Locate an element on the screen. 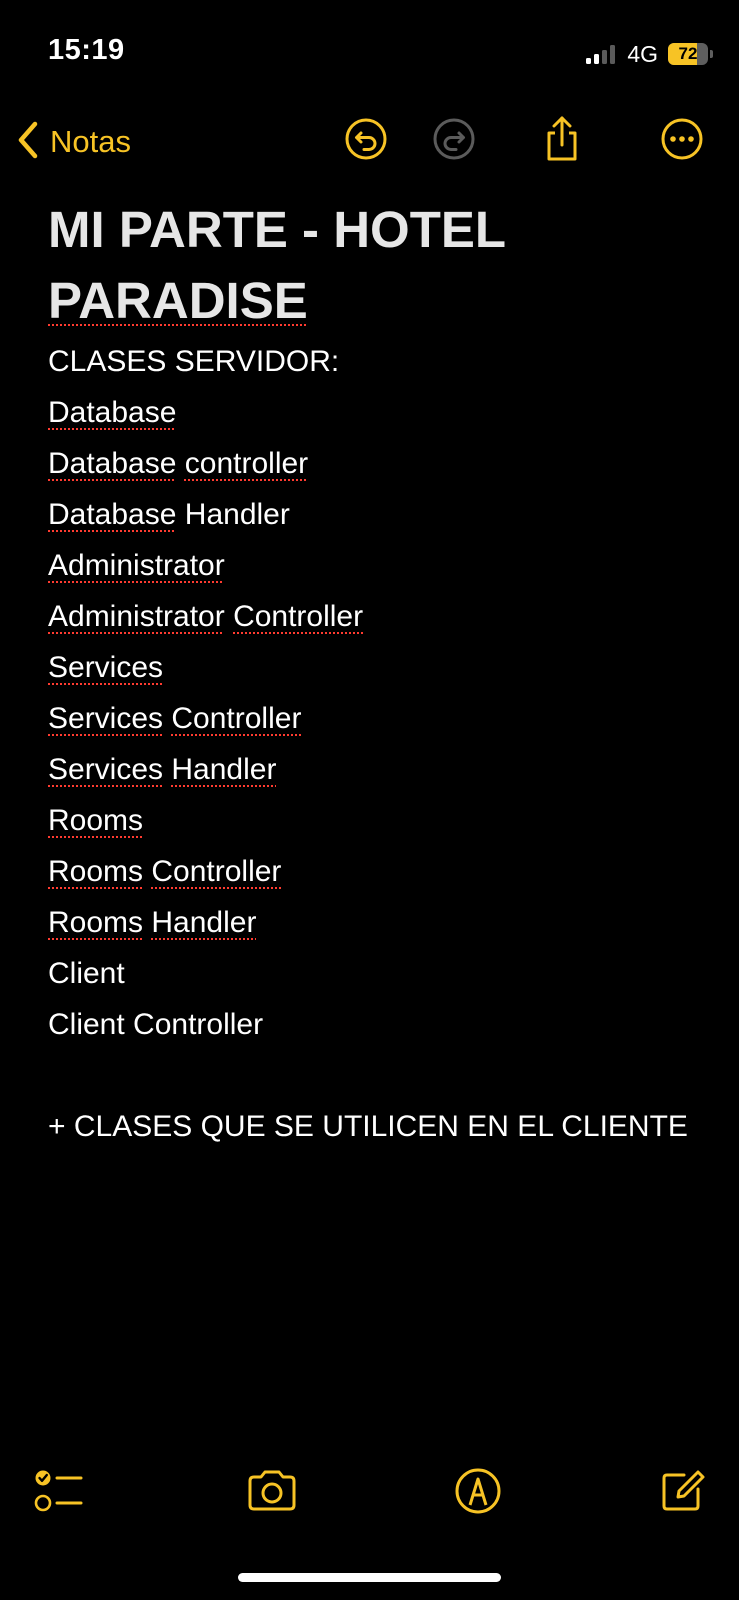 This screenshot has width=739, height=1600. redo-icon is located at coordinates (454, 141).